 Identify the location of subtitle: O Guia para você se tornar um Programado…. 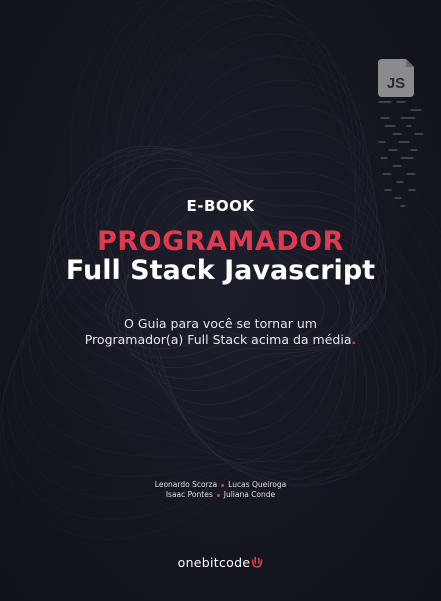
(220, 332).